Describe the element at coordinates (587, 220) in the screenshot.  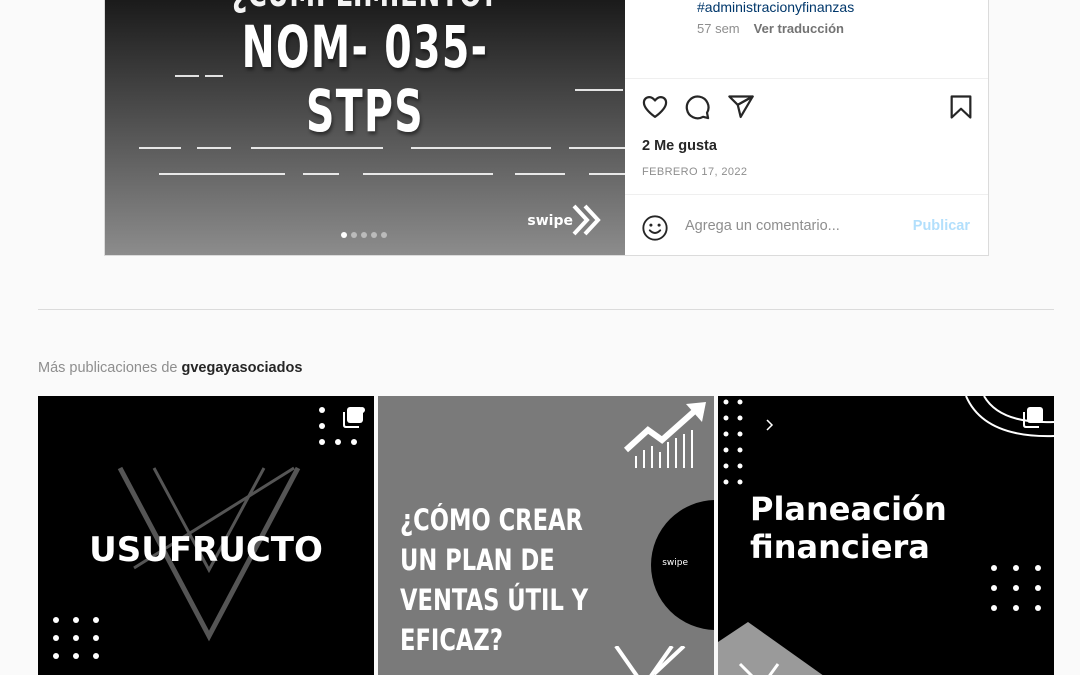
I see `swipe-arrows-icon` at that location.